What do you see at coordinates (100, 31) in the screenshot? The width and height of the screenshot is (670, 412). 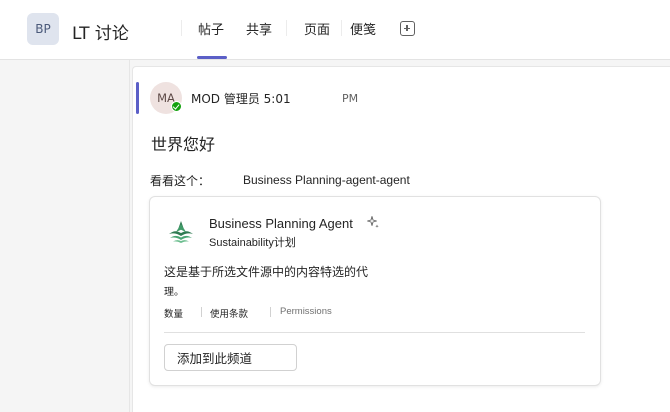 I see `channel-name: LT 讨论` at bounding box center [100, 31].